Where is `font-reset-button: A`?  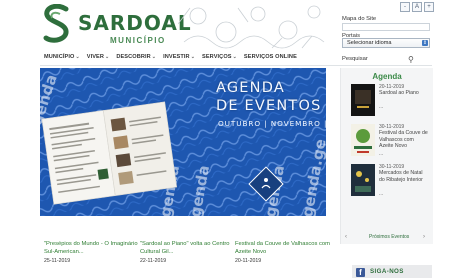
font-reset-button: A is located at coordinates (417, 7).